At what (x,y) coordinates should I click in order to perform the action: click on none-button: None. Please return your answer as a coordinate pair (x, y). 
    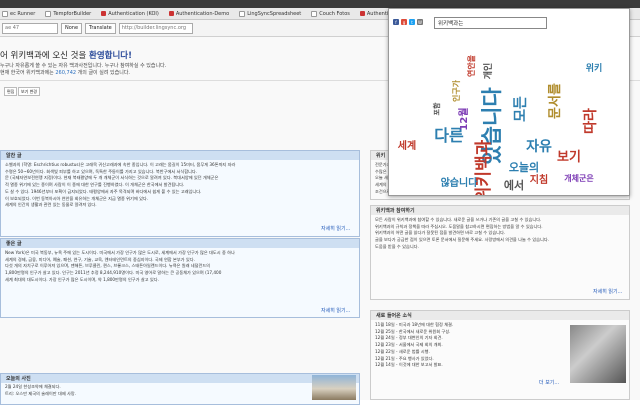
    Looking at the image, I should click on (72, 28).